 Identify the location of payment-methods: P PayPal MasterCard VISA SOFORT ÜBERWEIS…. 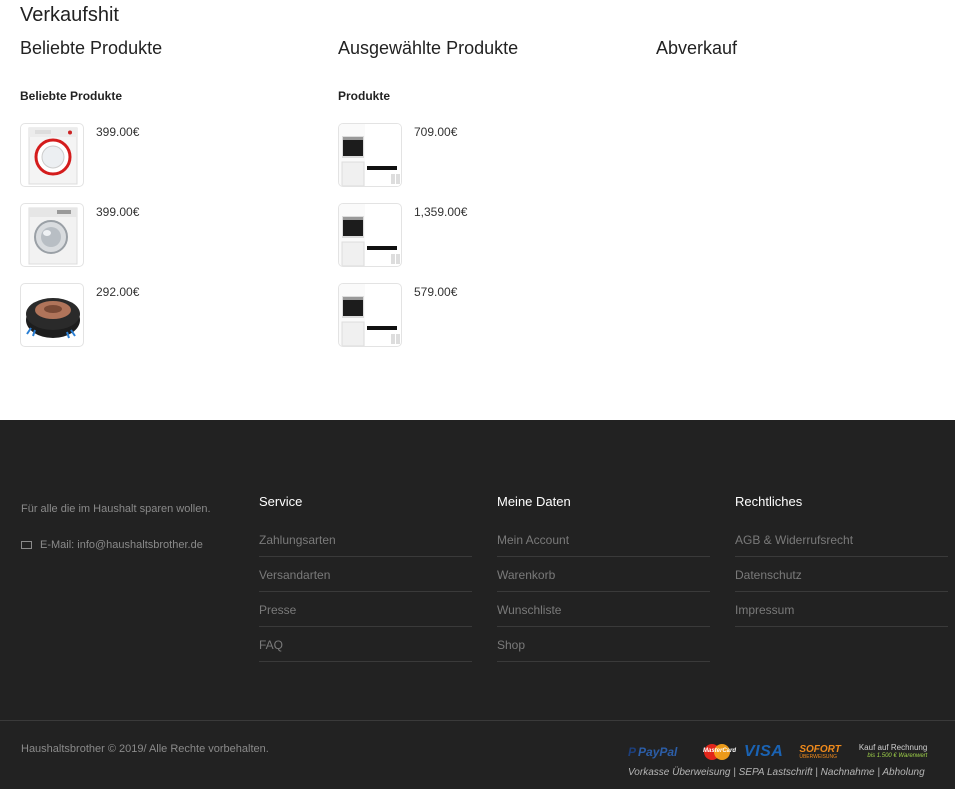
(784, 763).